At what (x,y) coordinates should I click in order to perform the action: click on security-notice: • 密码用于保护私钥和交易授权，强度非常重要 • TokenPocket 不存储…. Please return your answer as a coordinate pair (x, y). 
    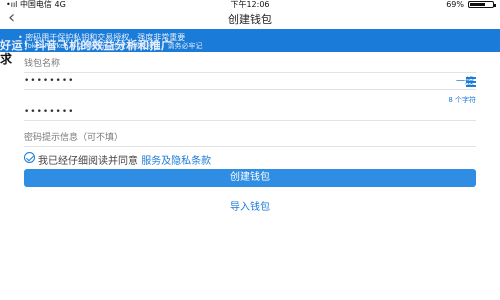
    Looking at the image, I should click on (250, 40).